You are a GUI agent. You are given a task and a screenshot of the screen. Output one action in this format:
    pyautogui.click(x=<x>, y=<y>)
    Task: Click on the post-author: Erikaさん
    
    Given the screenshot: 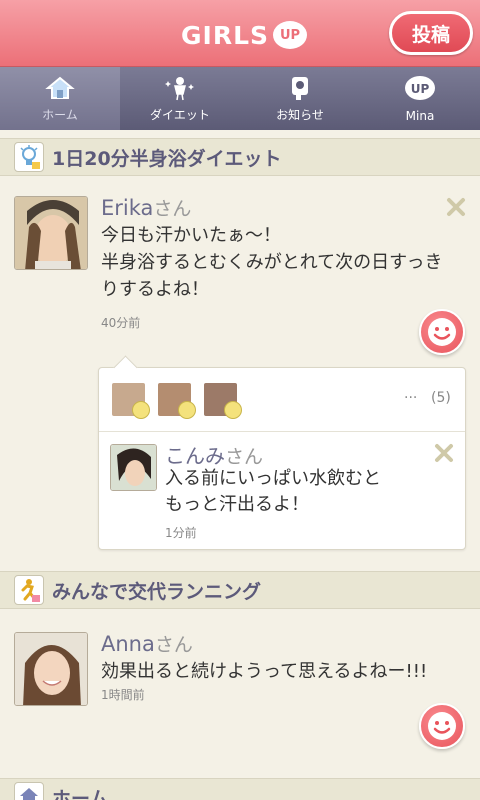 What is the action you would take?
    pyautogui.click(x=146, y=207)
    